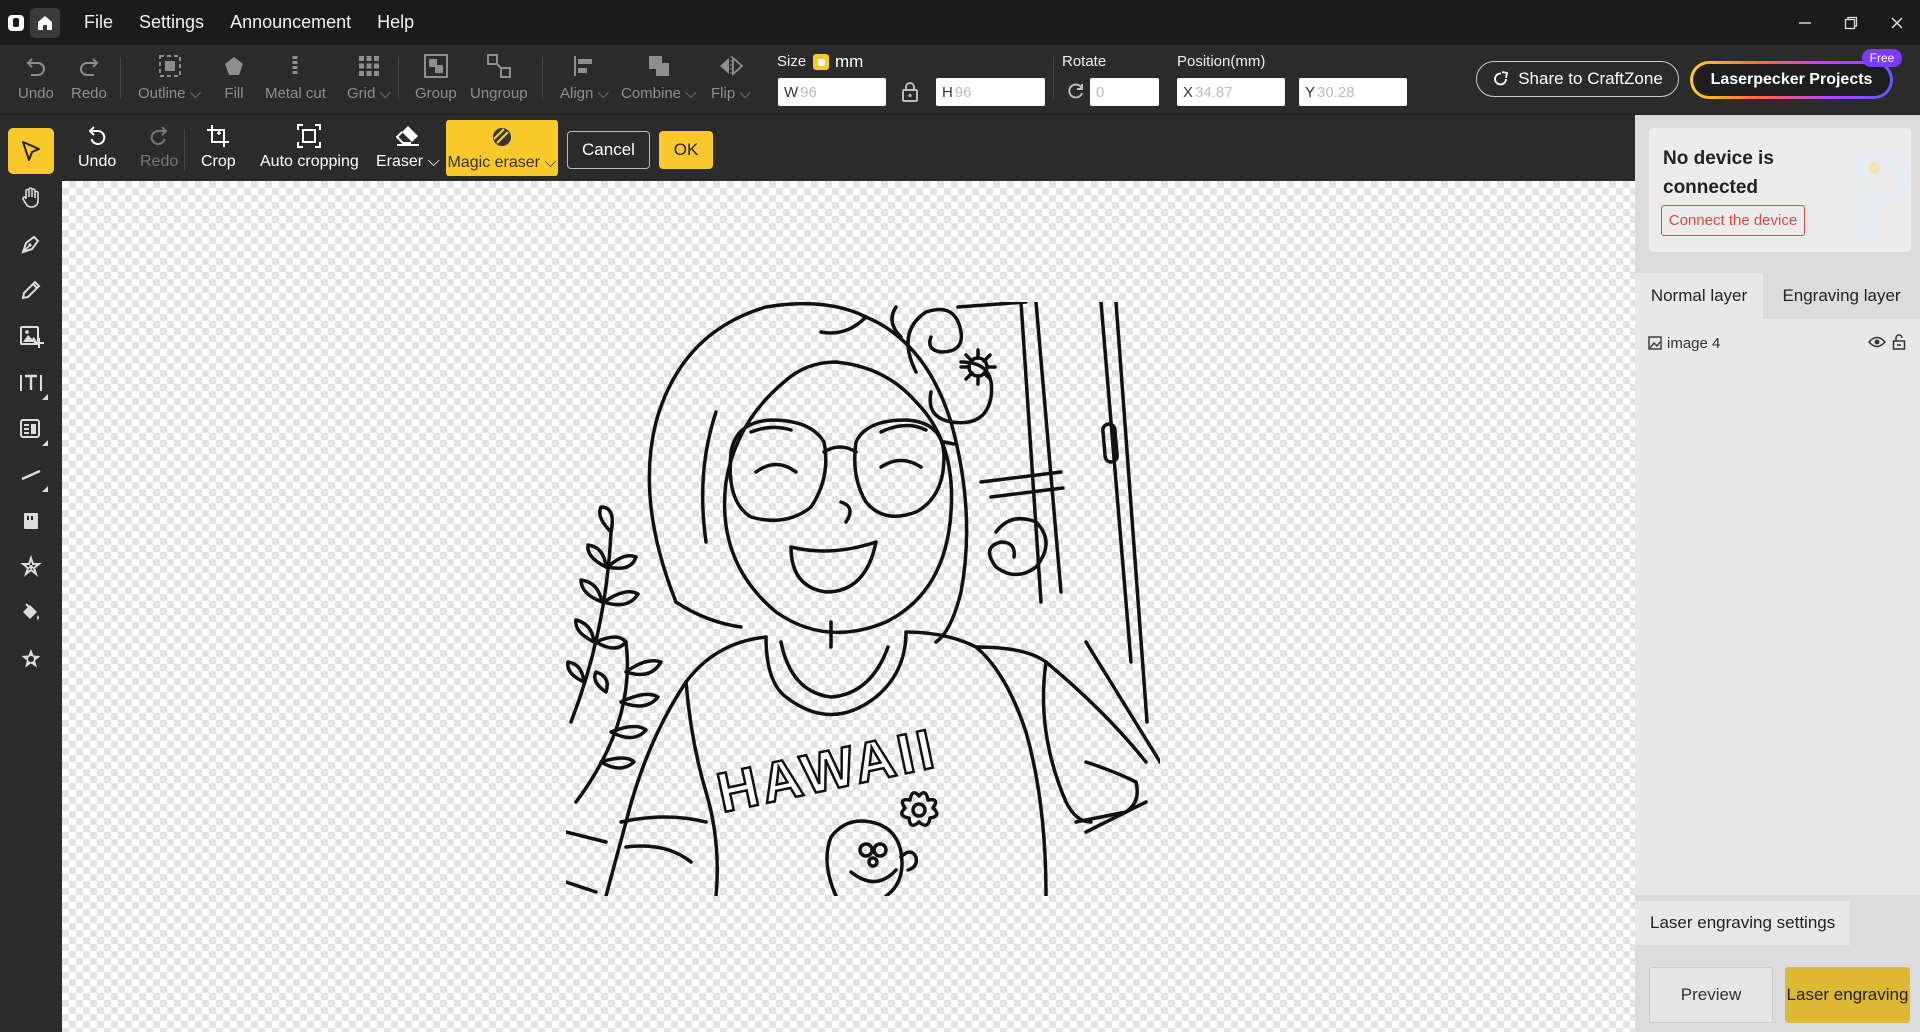 The image size is (1920, 1032). What do you see at coordinates (808, 92) in the screenshot?
I see `width-value: 96` at bounding box center [808, 92].